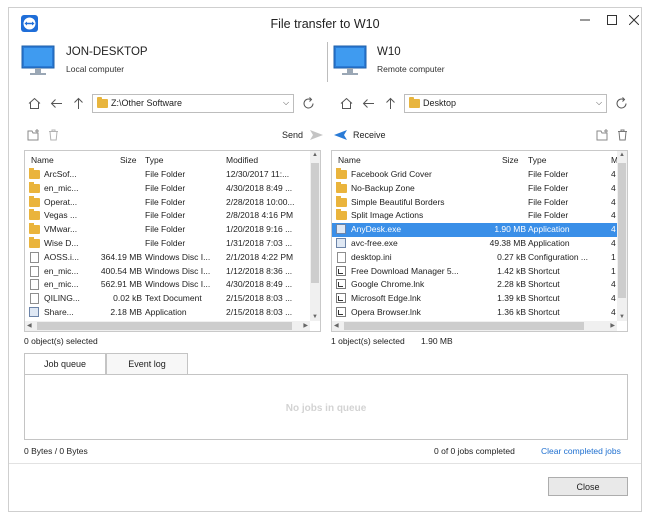 The image size is (650, 520). I want to click on remote-action-row: Receive, so click(480, 135).